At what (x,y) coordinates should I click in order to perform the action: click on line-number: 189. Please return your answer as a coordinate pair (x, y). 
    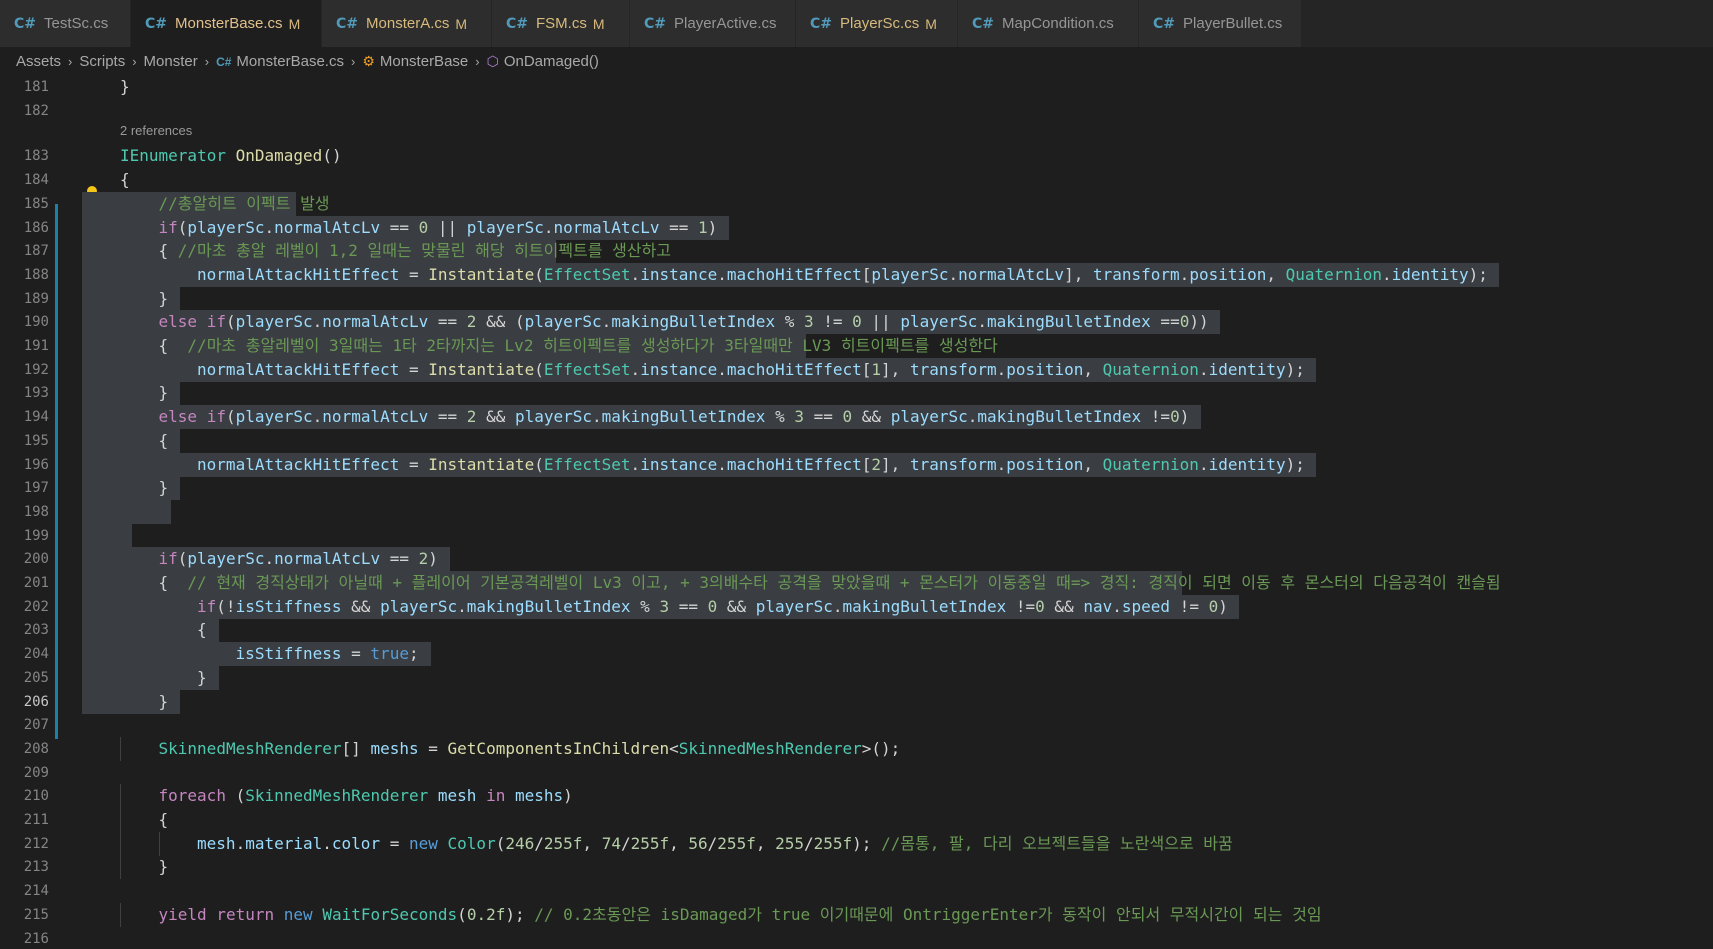
    Looking at the image, I should click on (36, 298).